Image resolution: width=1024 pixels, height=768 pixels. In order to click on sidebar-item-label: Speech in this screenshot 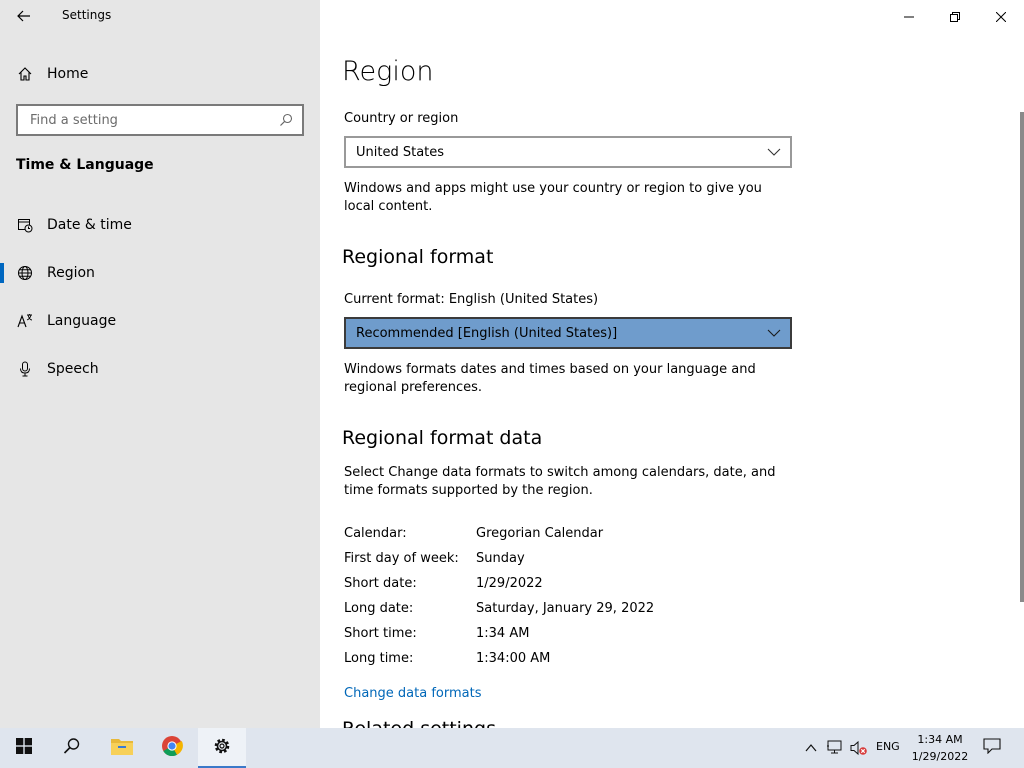, I will do `click(73, 369)`.